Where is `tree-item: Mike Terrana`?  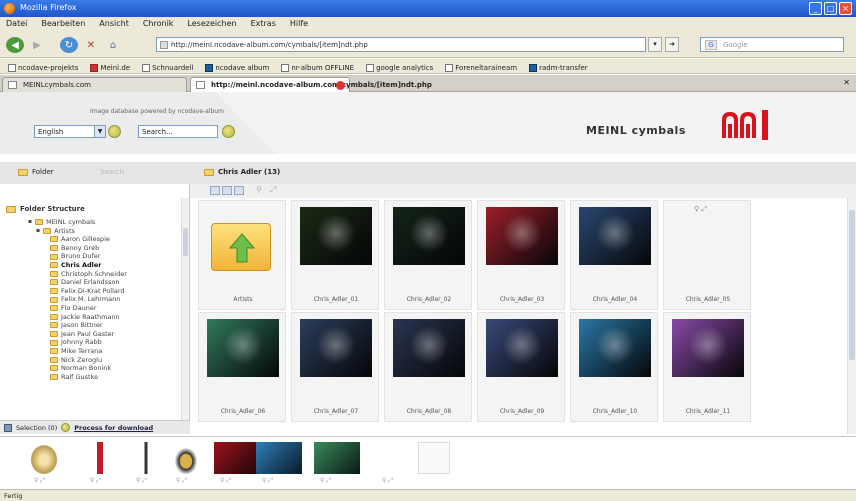 tree-item: Mike Terrana is located at coordinates (77, 351).